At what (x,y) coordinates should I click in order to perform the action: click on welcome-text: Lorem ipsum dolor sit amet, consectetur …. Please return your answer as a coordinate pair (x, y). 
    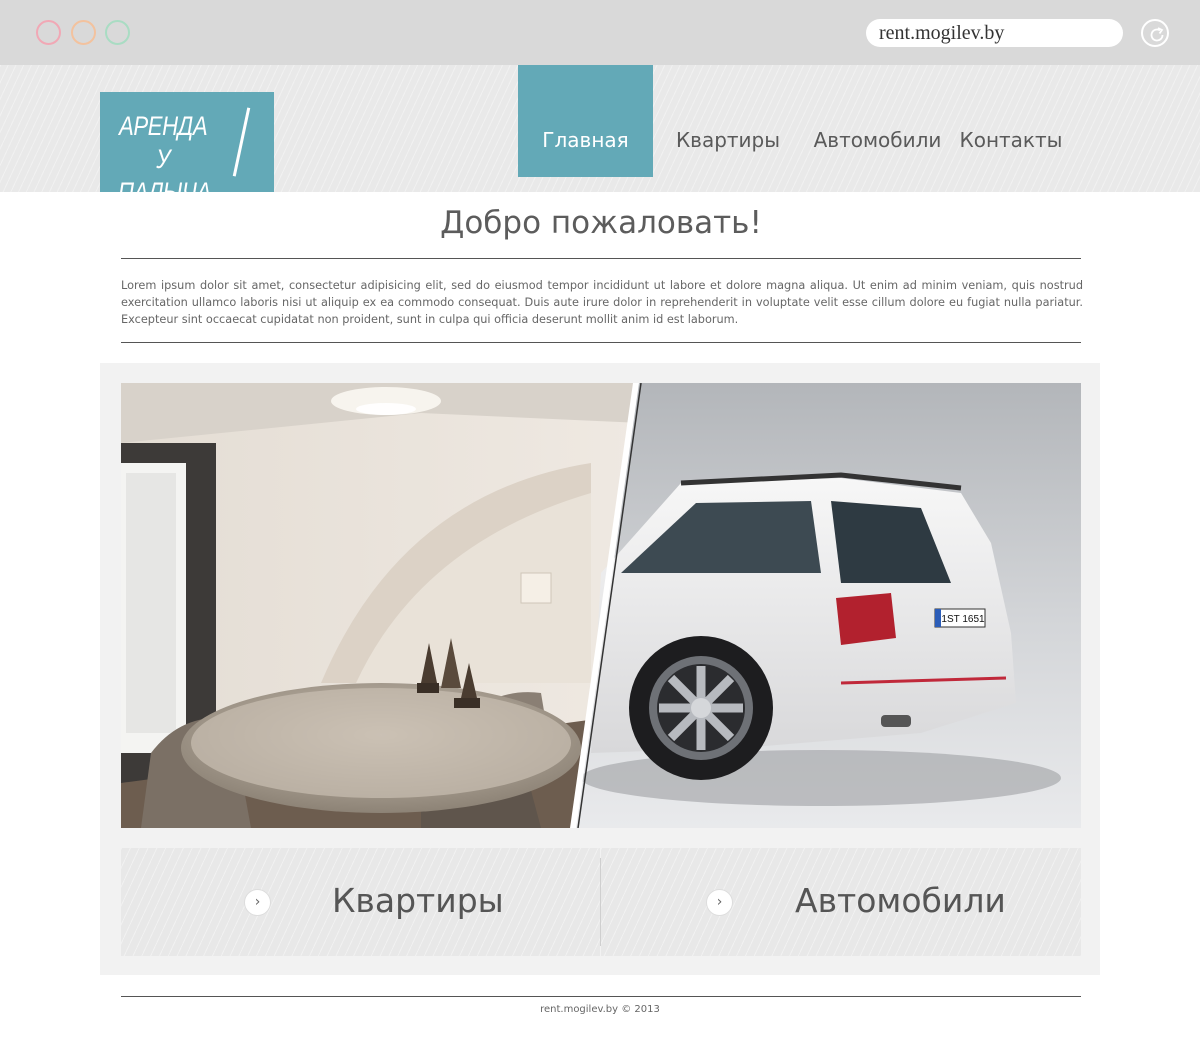
    Looking at the image, I should click on (602, 302).